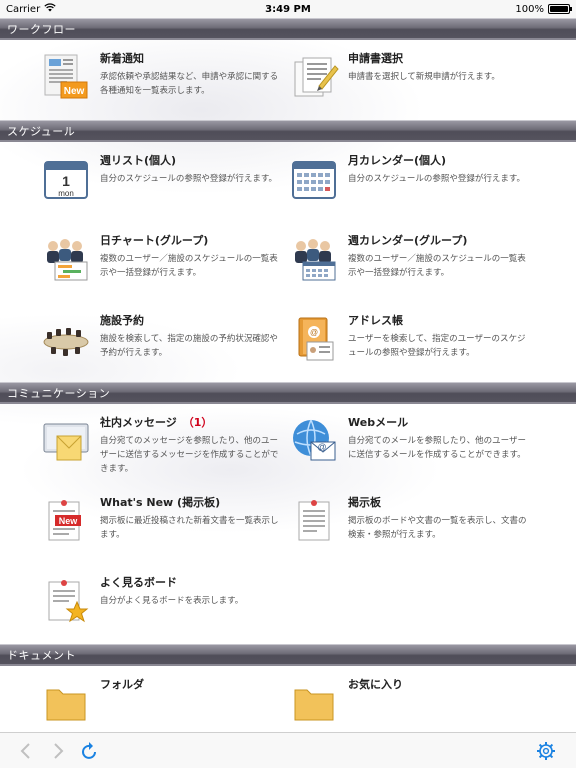 Image resolution: width=576 pixels, height=768 pixels. I want to click on group-chart-icon, so click(66, 262).